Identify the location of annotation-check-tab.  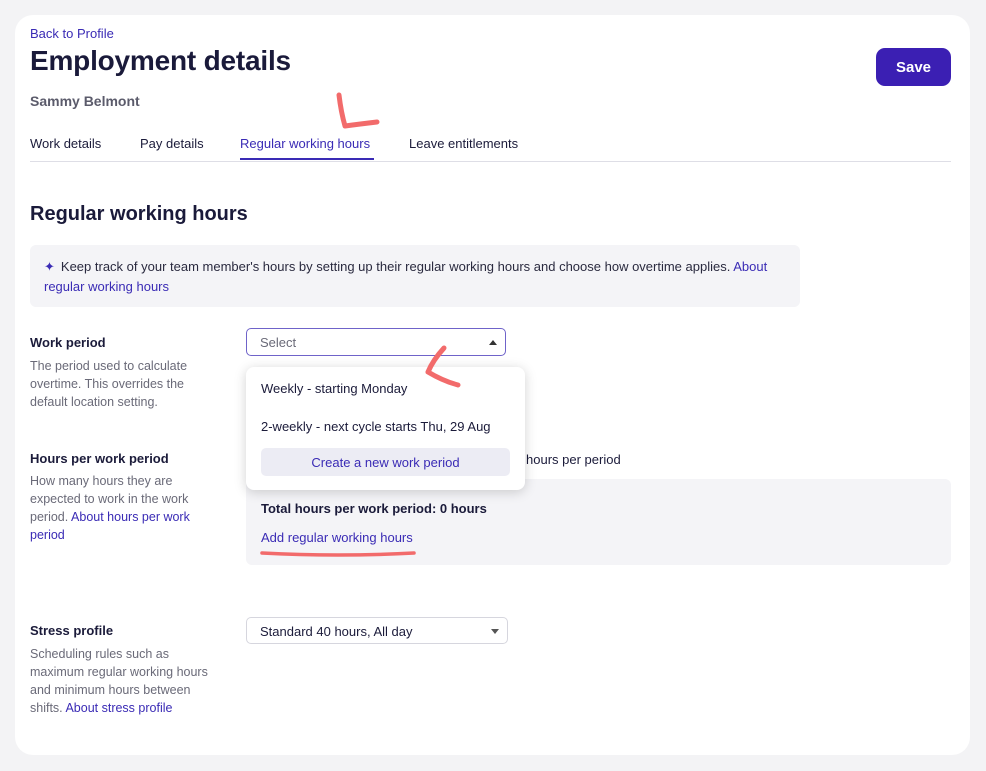
(358, 110).